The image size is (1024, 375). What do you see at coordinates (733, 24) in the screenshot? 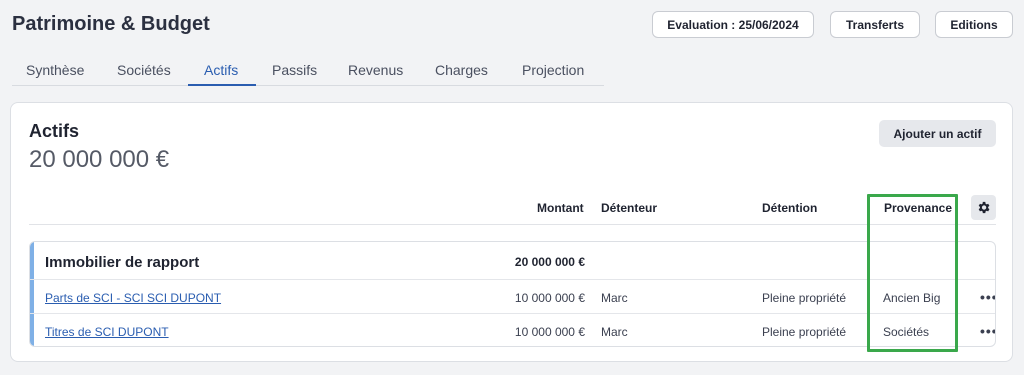
I see `evaluation-date-button: Evaluation : 25/06/2024` at bounding box center [733, 24].